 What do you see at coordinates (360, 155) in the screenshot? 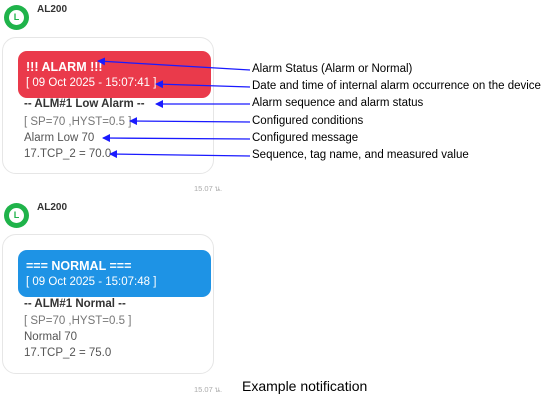
I see `annotation-value: Sequence, tag name, and measured value` at bounding box center [360, 155].